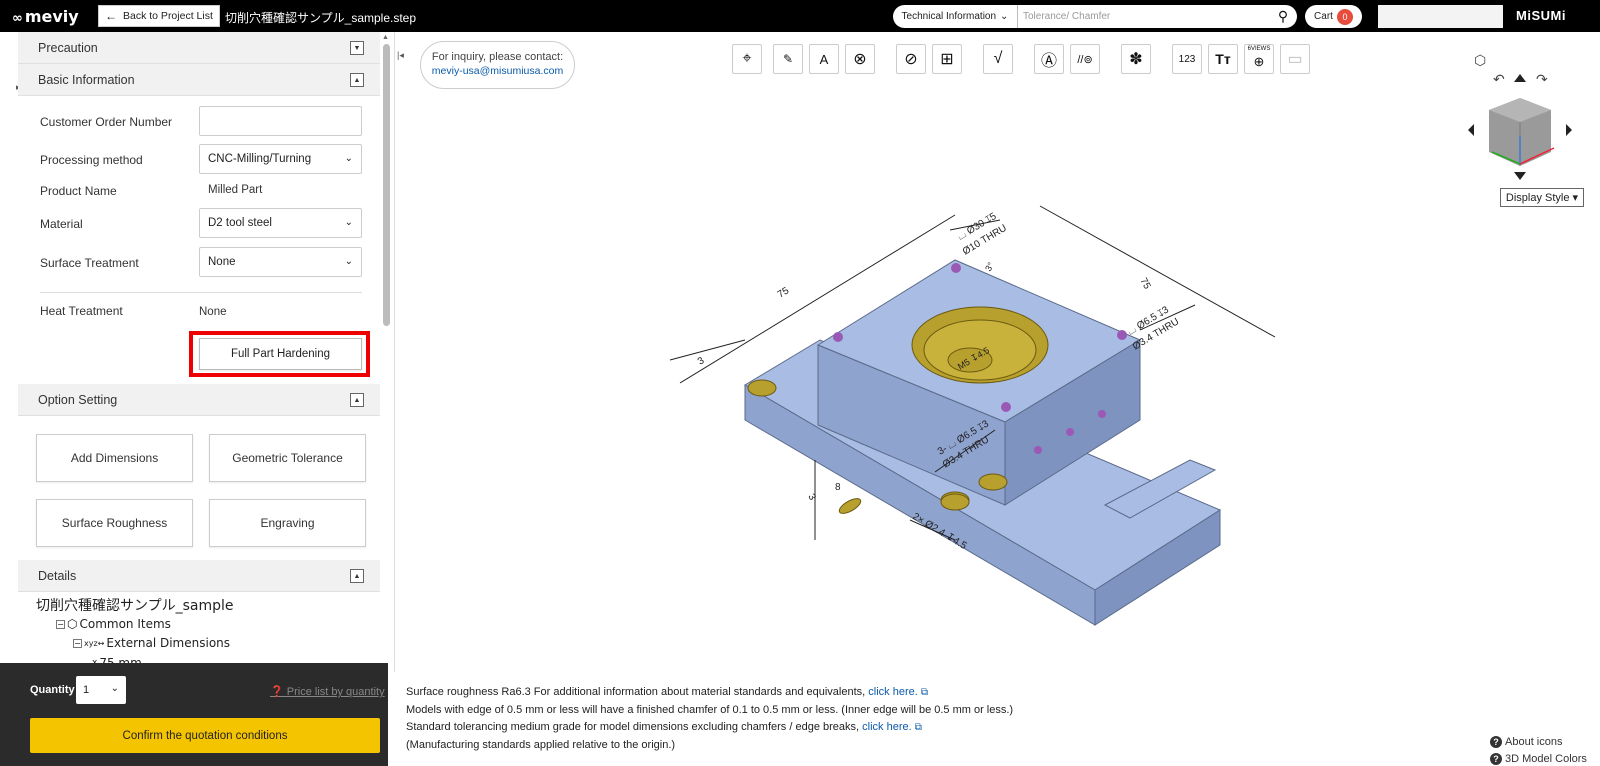 This screenshot has width=1600, height=766. I want to click on model-colors-link: ? 3D Model Colors, so click(1538, 759).